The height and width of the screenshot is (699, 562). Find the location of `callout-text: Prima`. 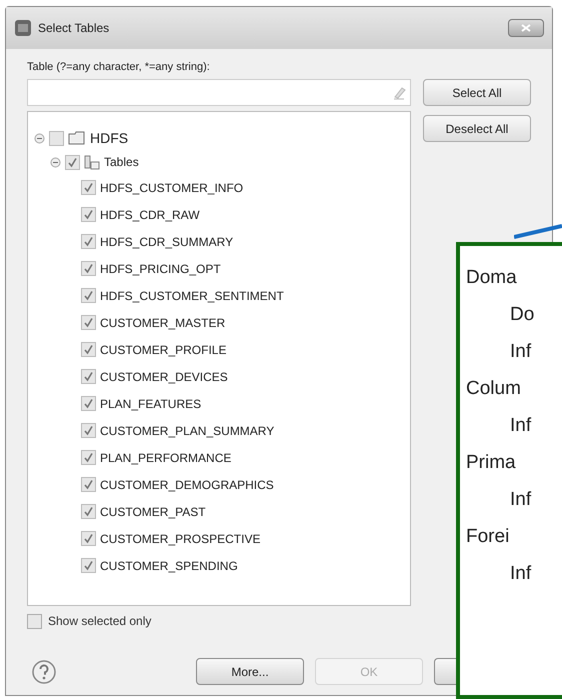

callout-text: Prima is located at coordinates (491, 463).